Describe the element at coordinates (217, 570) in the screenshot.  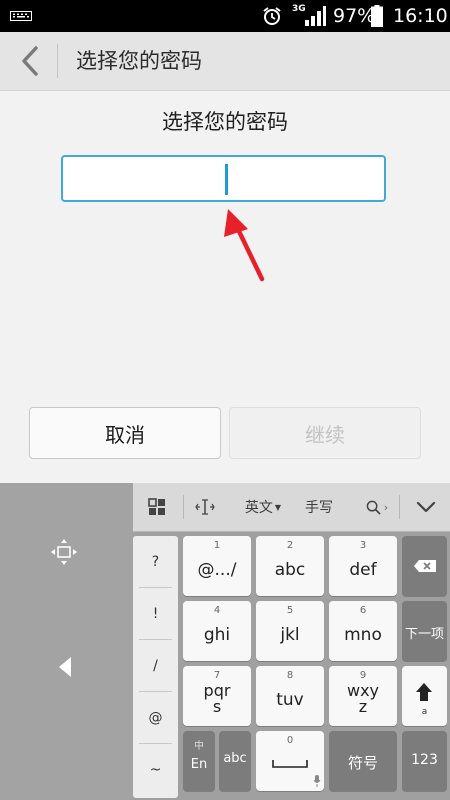
I see `key-label: @.../` at that location.